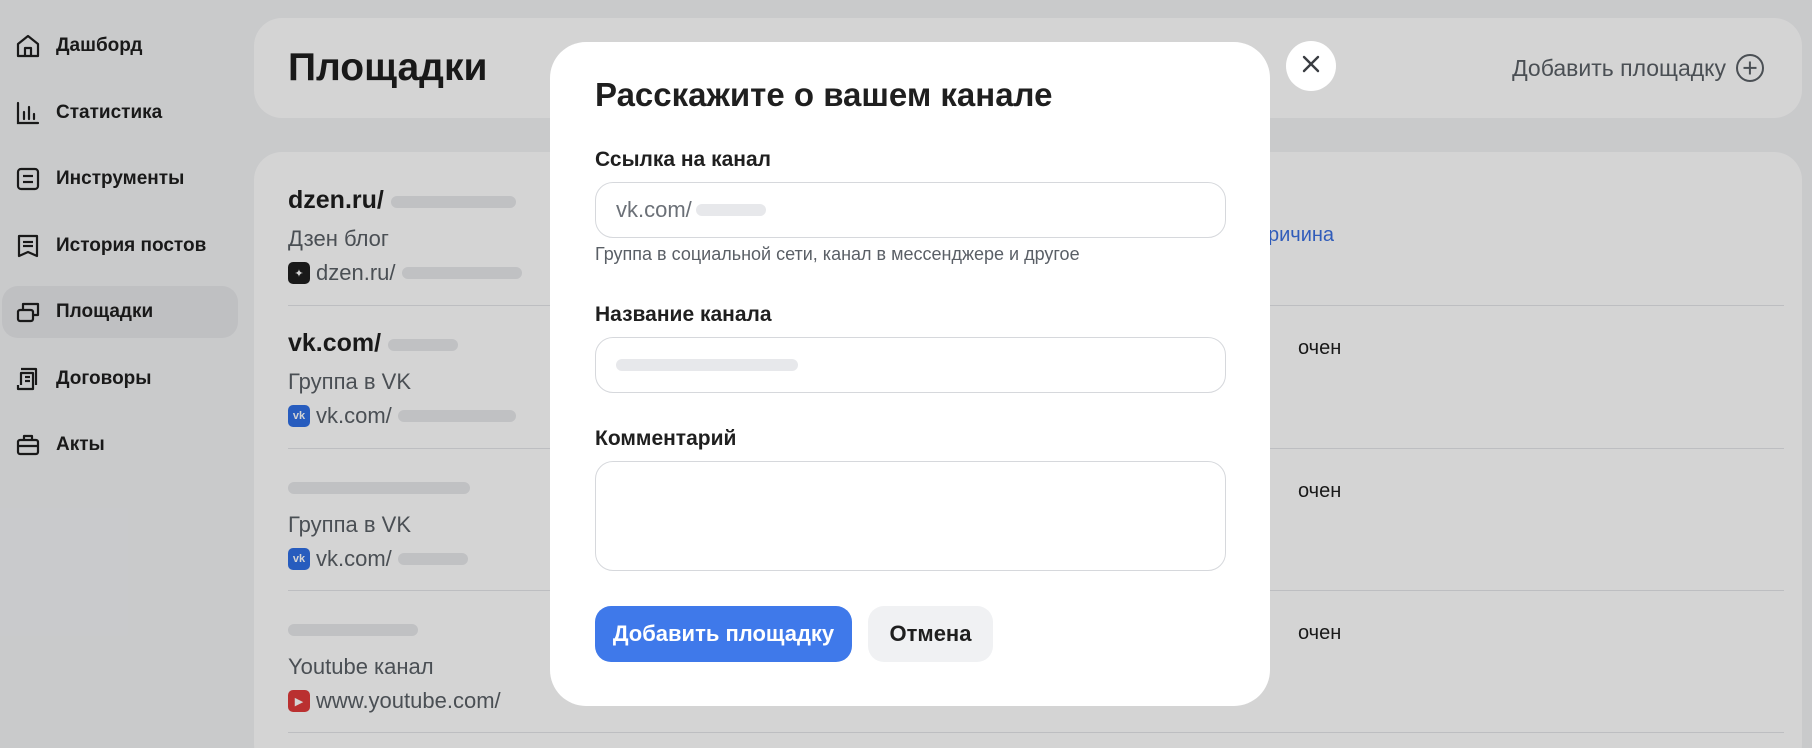  Describe the element at coordinates (723, 634) in the screenshot. I see `add-platform-button: Добавить площадку` at that location.